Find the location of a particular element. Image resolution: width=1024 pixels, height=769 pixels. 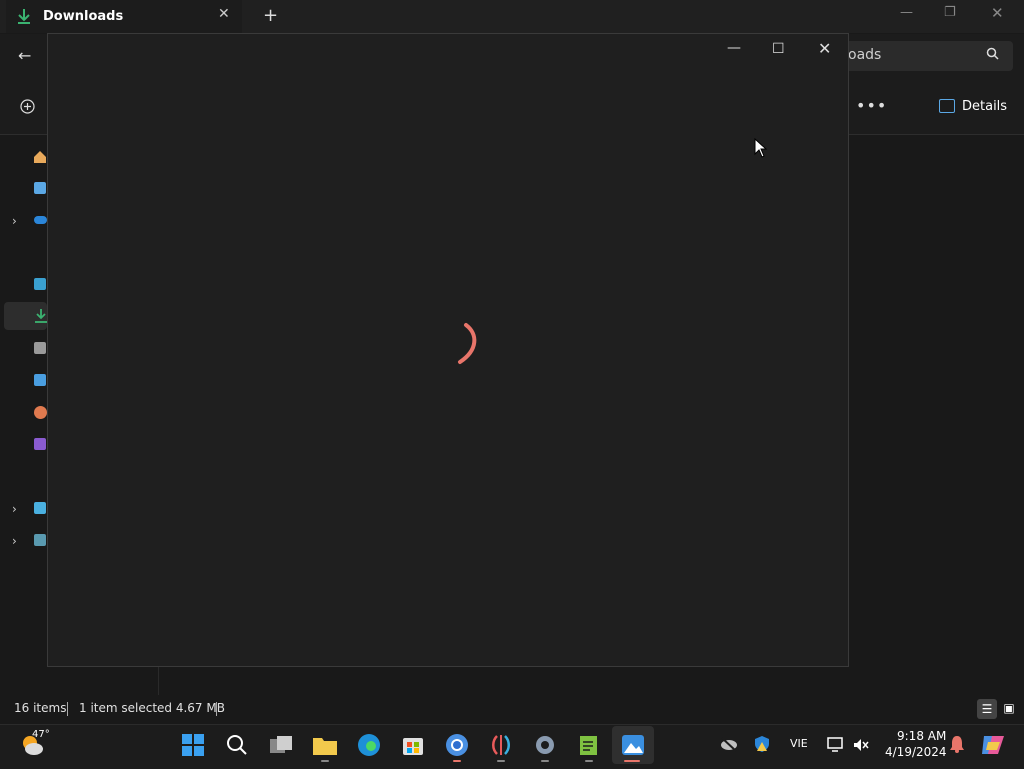

status-item-count: 16 items is located at coordinates (40, 708).